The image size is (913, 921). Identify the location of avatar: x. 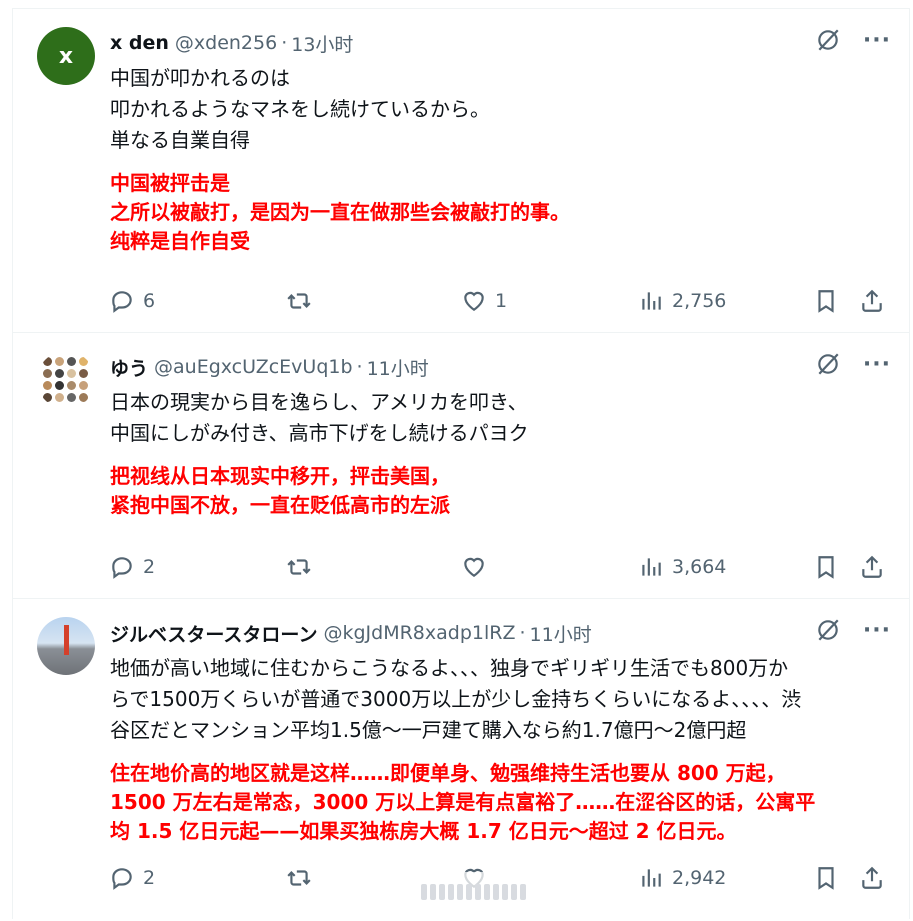
(66, 56).